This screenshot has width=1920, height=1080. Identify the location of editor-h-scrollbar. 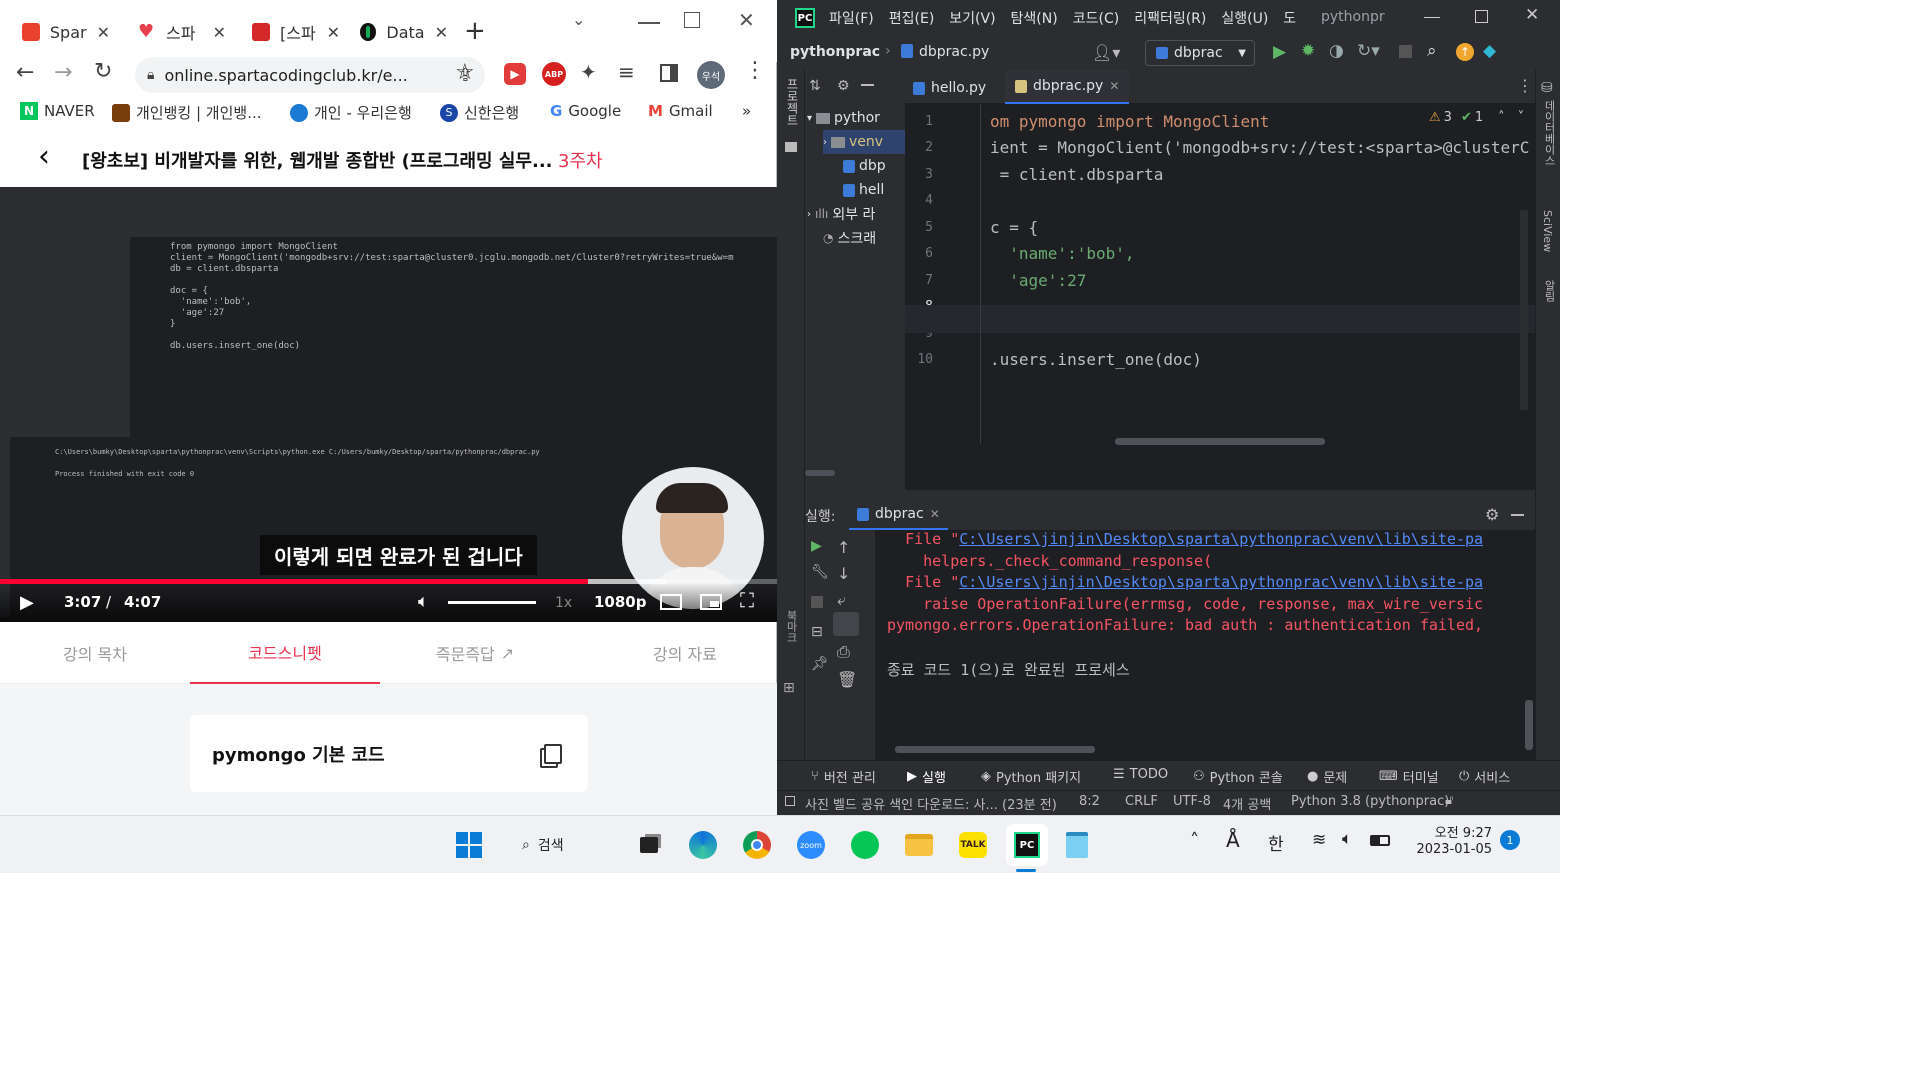
(1220, 441).